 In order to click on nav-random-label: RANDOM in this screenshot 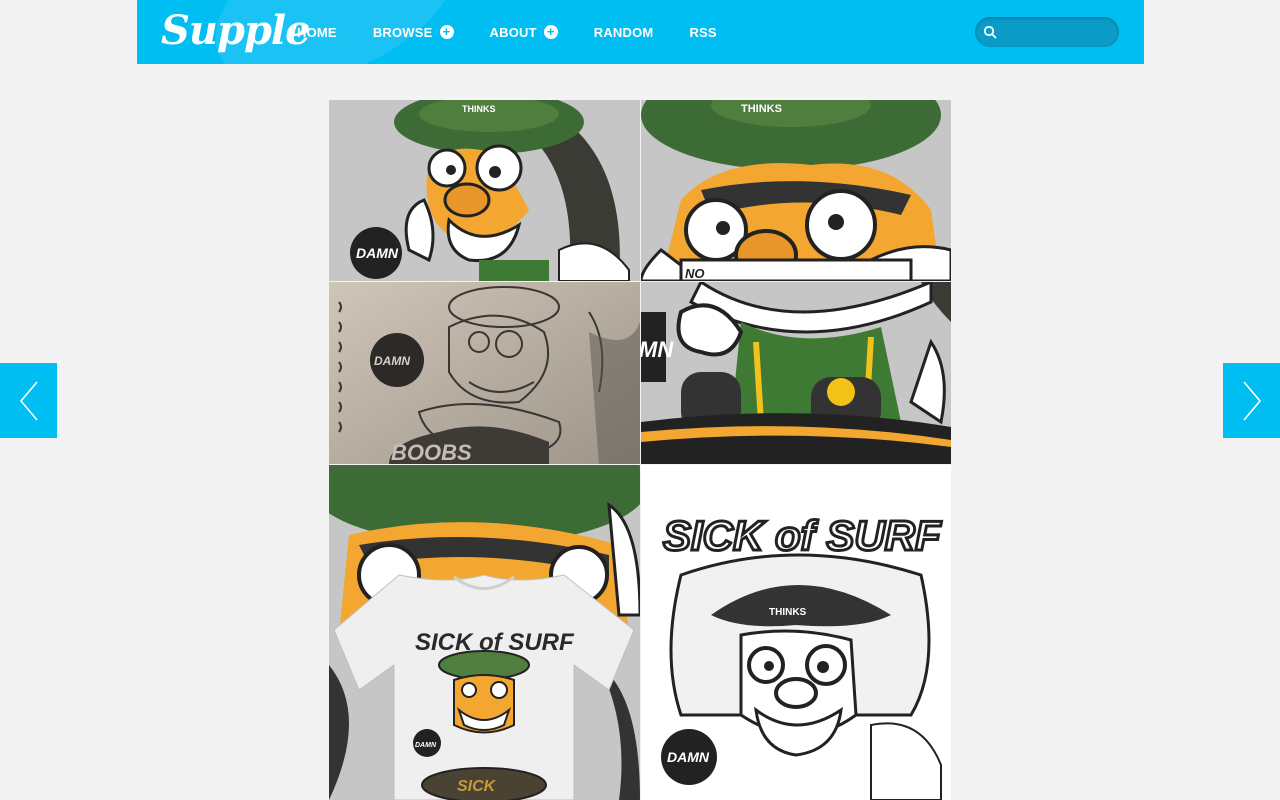, I will do `click(623, 32)`.